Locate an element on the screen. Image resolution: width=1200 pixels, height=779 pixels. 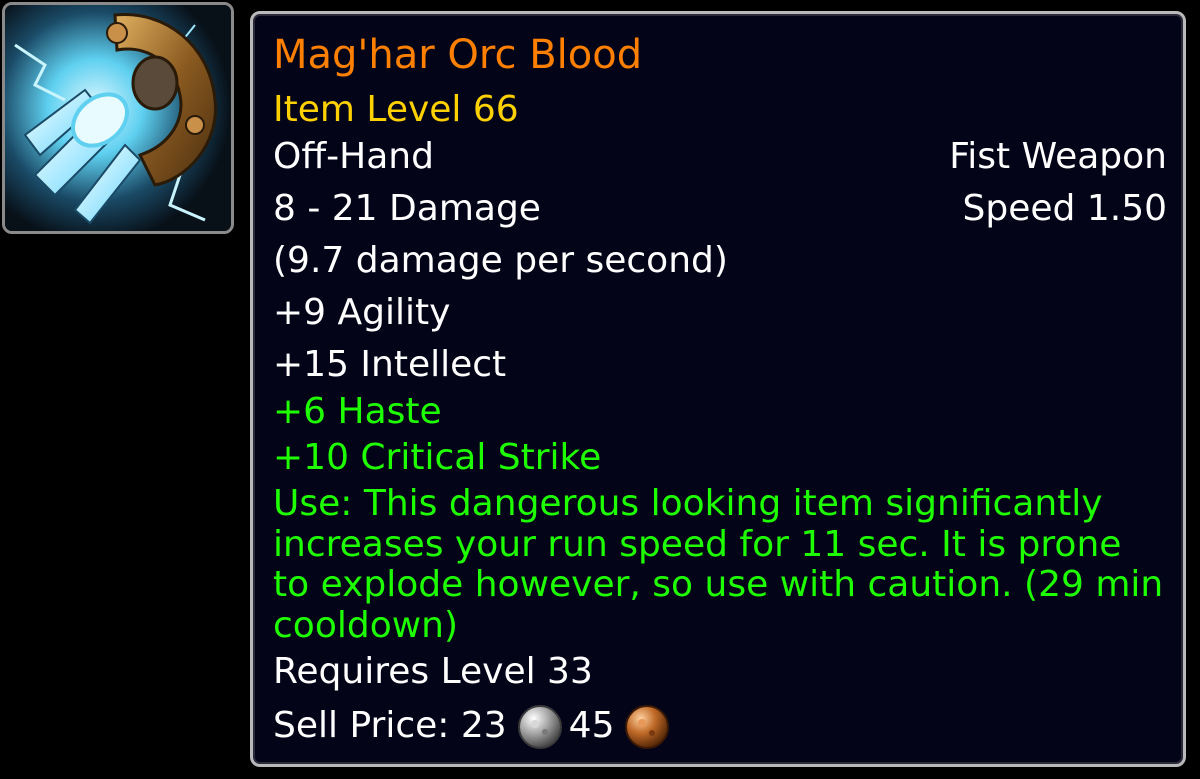
required-level: Requires Level 33 is located at coordinates (433, 671).